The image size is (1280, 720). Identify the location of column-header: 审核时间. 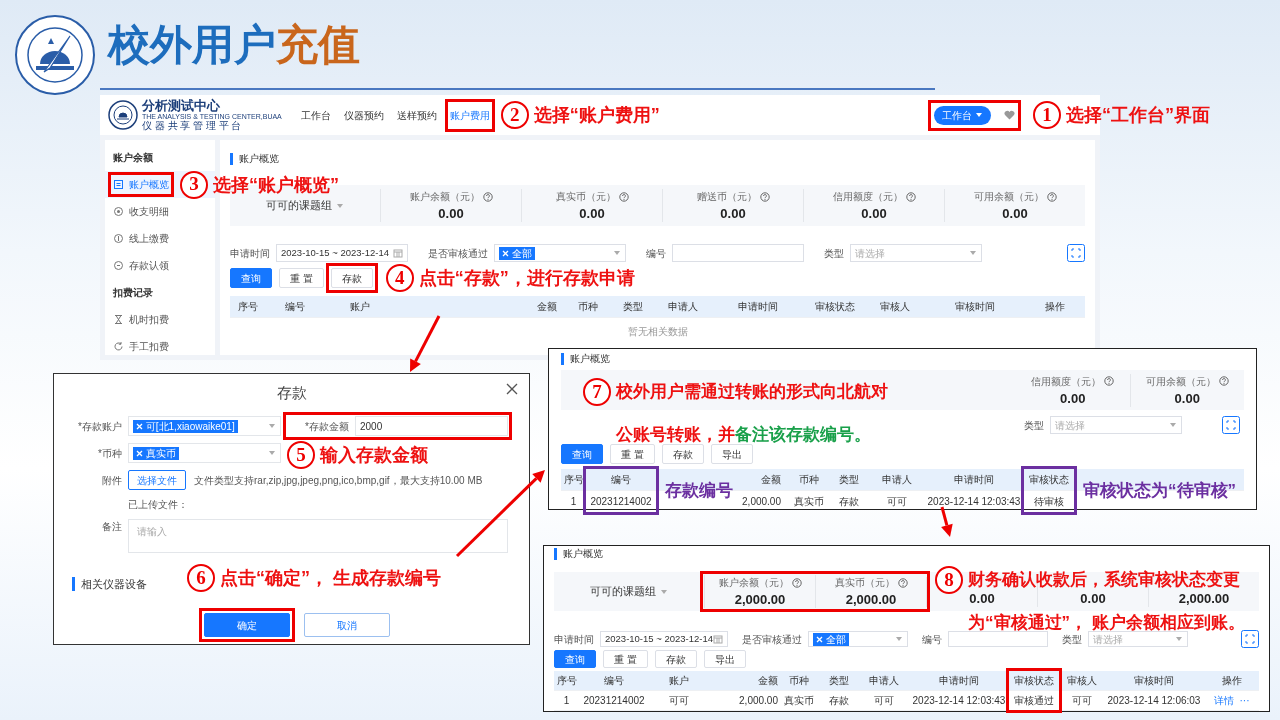
(1154, 681).